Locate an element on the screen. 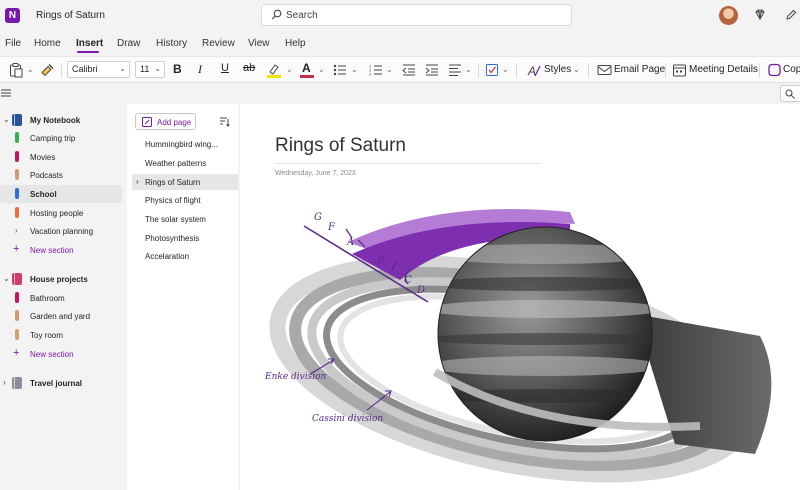 The width and height of the screenshot is (800, 490). add-page-button: Add page is located at coordinates (165, 121).